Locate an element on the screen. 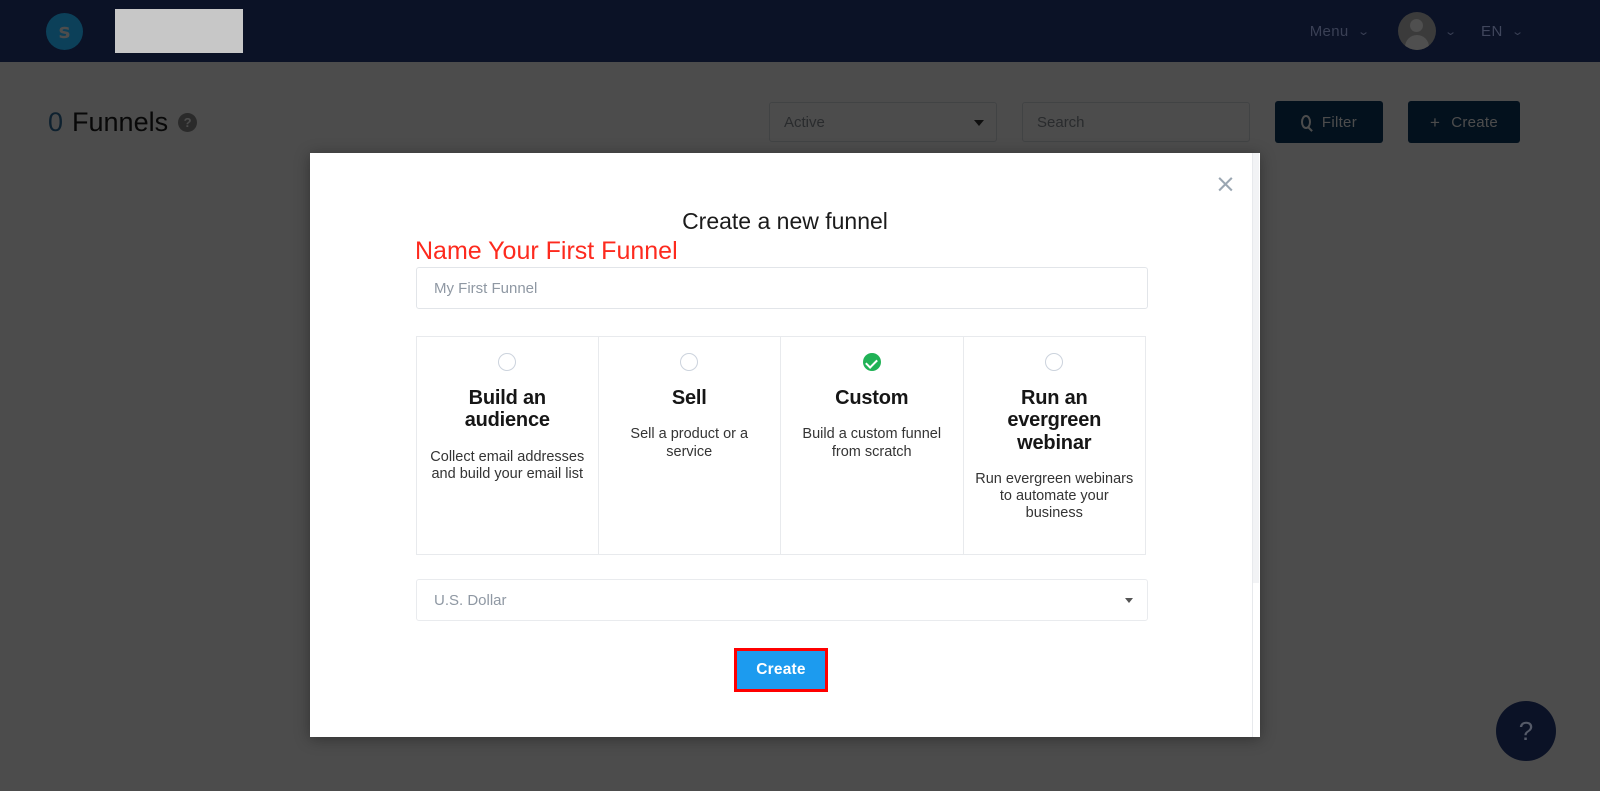 The image size is (1600, 791). radio-icon-evergreen-webinar is located at coordinates (1054, 362).